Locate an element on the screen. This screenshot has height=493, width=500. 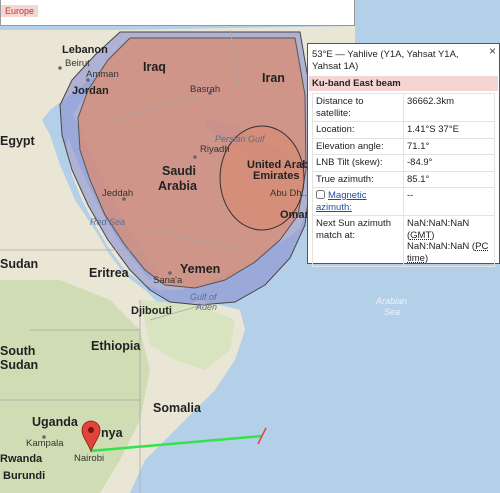
location-value: 1.41°S 37°E is located at coordinates (449, 130).